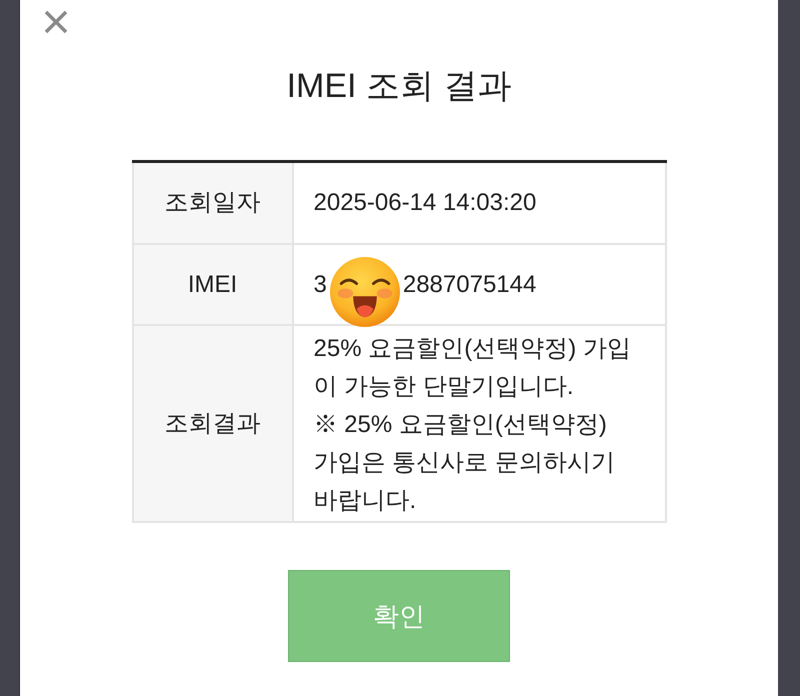  What do you see at coordinates (213, 423) in the screenshot?
I see `row-label: 조회결과` at bounding box center [213, 423].